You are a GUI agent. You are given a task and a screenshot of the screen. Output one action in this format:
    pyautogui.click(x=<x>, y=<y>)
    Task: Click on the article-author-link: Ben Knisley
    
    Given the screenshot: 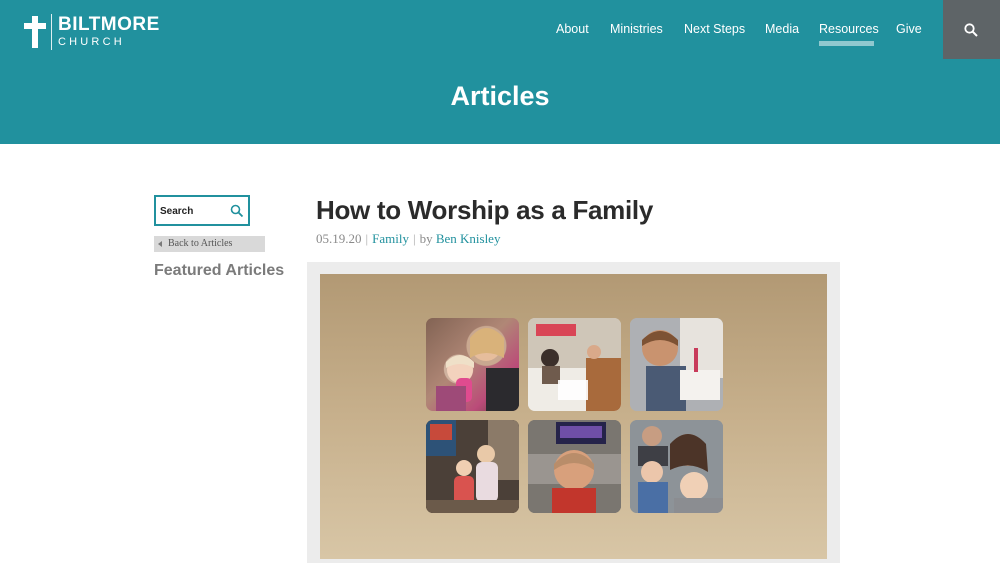 What is the action you would take?
    pyautogui.click(x=468, y=238)
    